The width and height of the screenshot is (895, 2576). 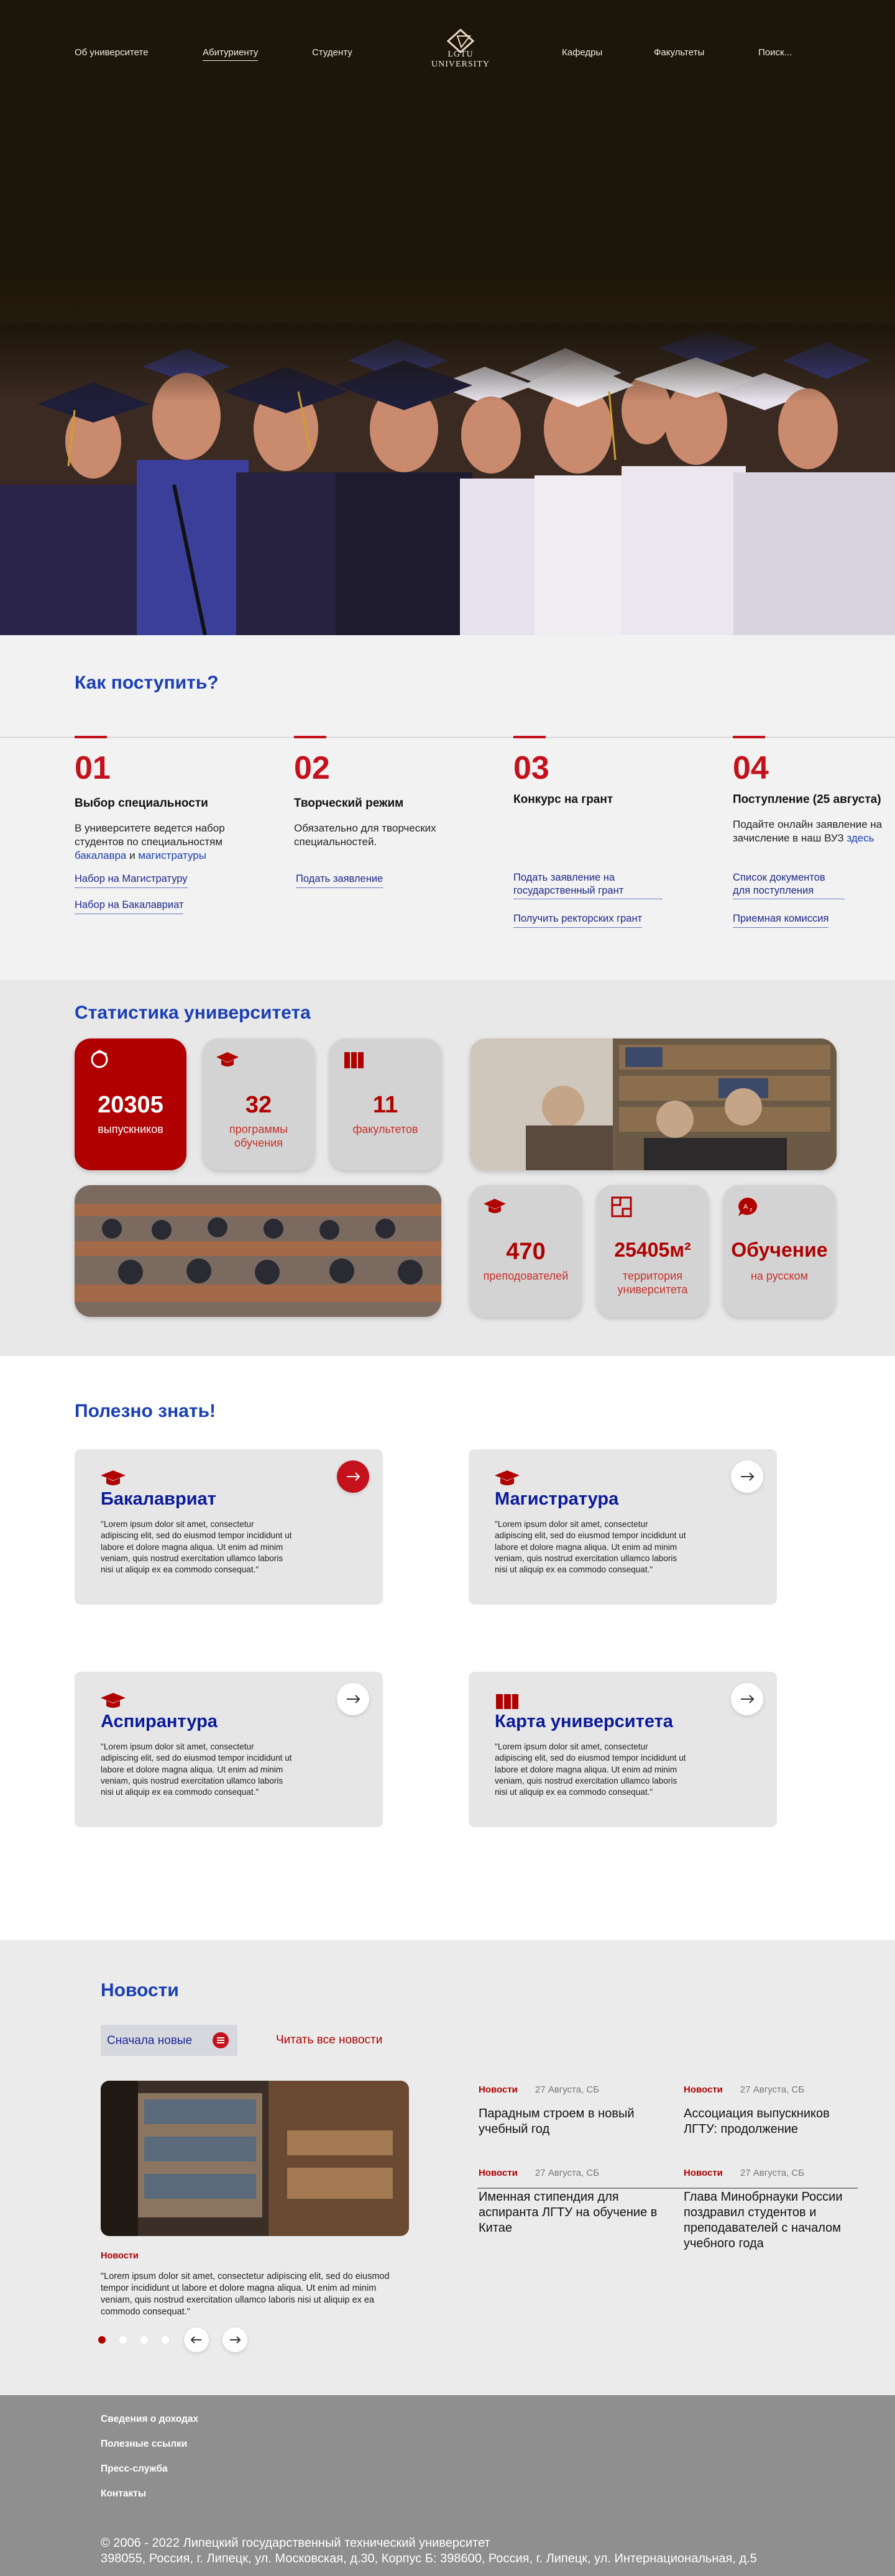 What do you see at coordinates (235, 2339) in the screenshot?
I see `next-news-button` at bounding box center [235, 2339].